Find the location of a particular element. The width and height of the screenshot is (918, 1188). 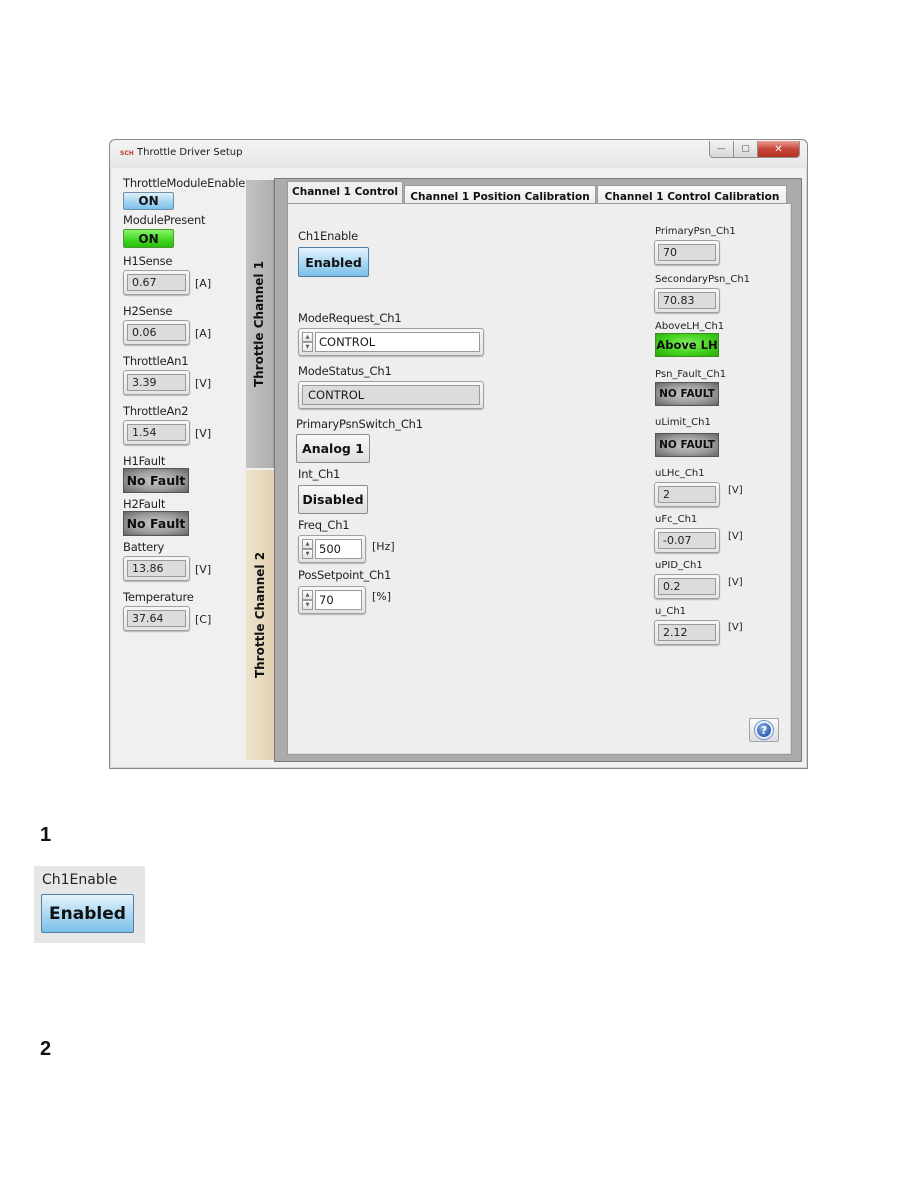

init-button: Disabled is located at coordinates (333, 499).